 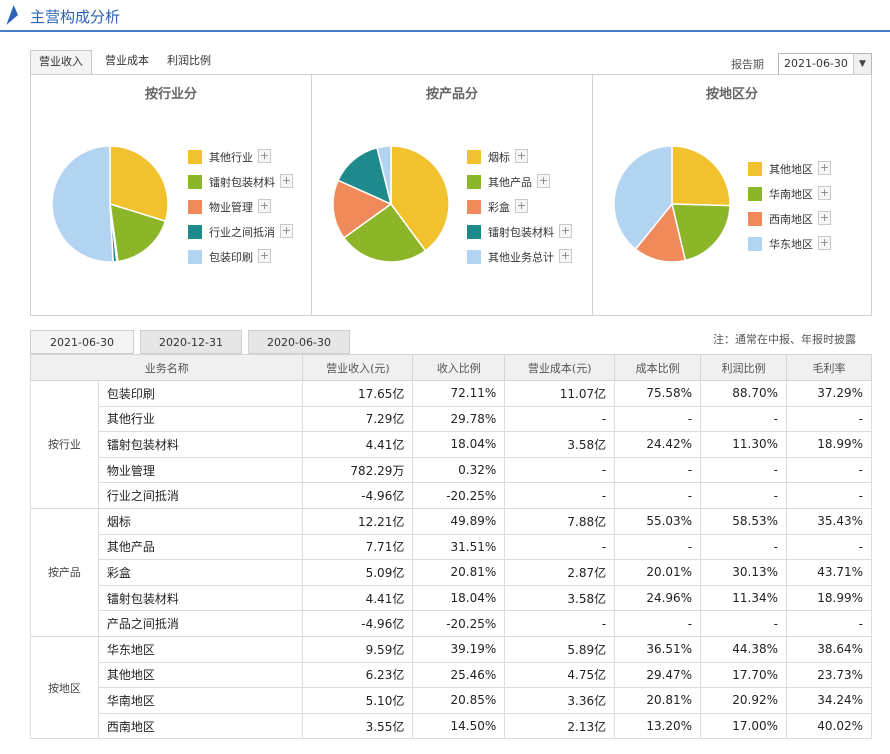 I want to click on legend-label: 彩盒, so click(x=499, y=207).